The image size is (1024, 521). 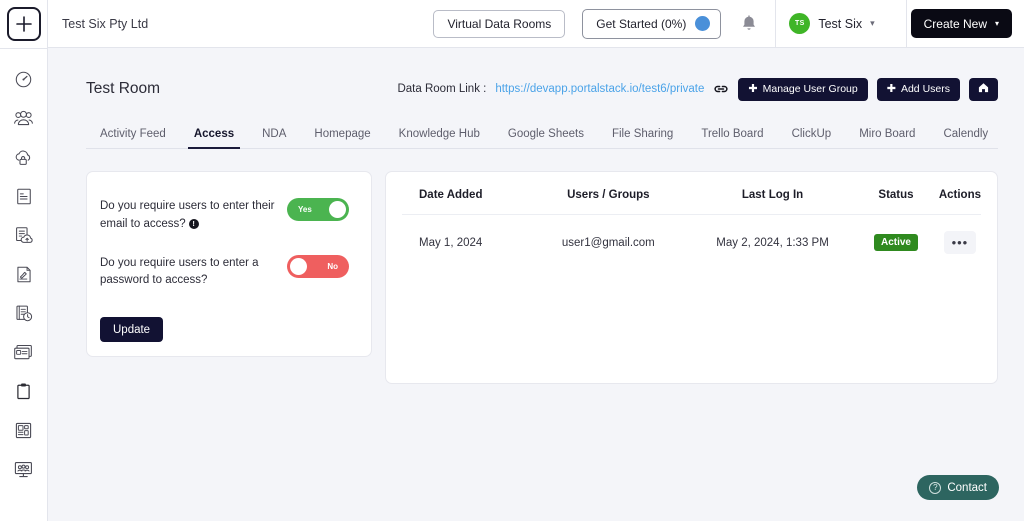 I want to click on password-required-toggle: No, so click(x=318, y=266).